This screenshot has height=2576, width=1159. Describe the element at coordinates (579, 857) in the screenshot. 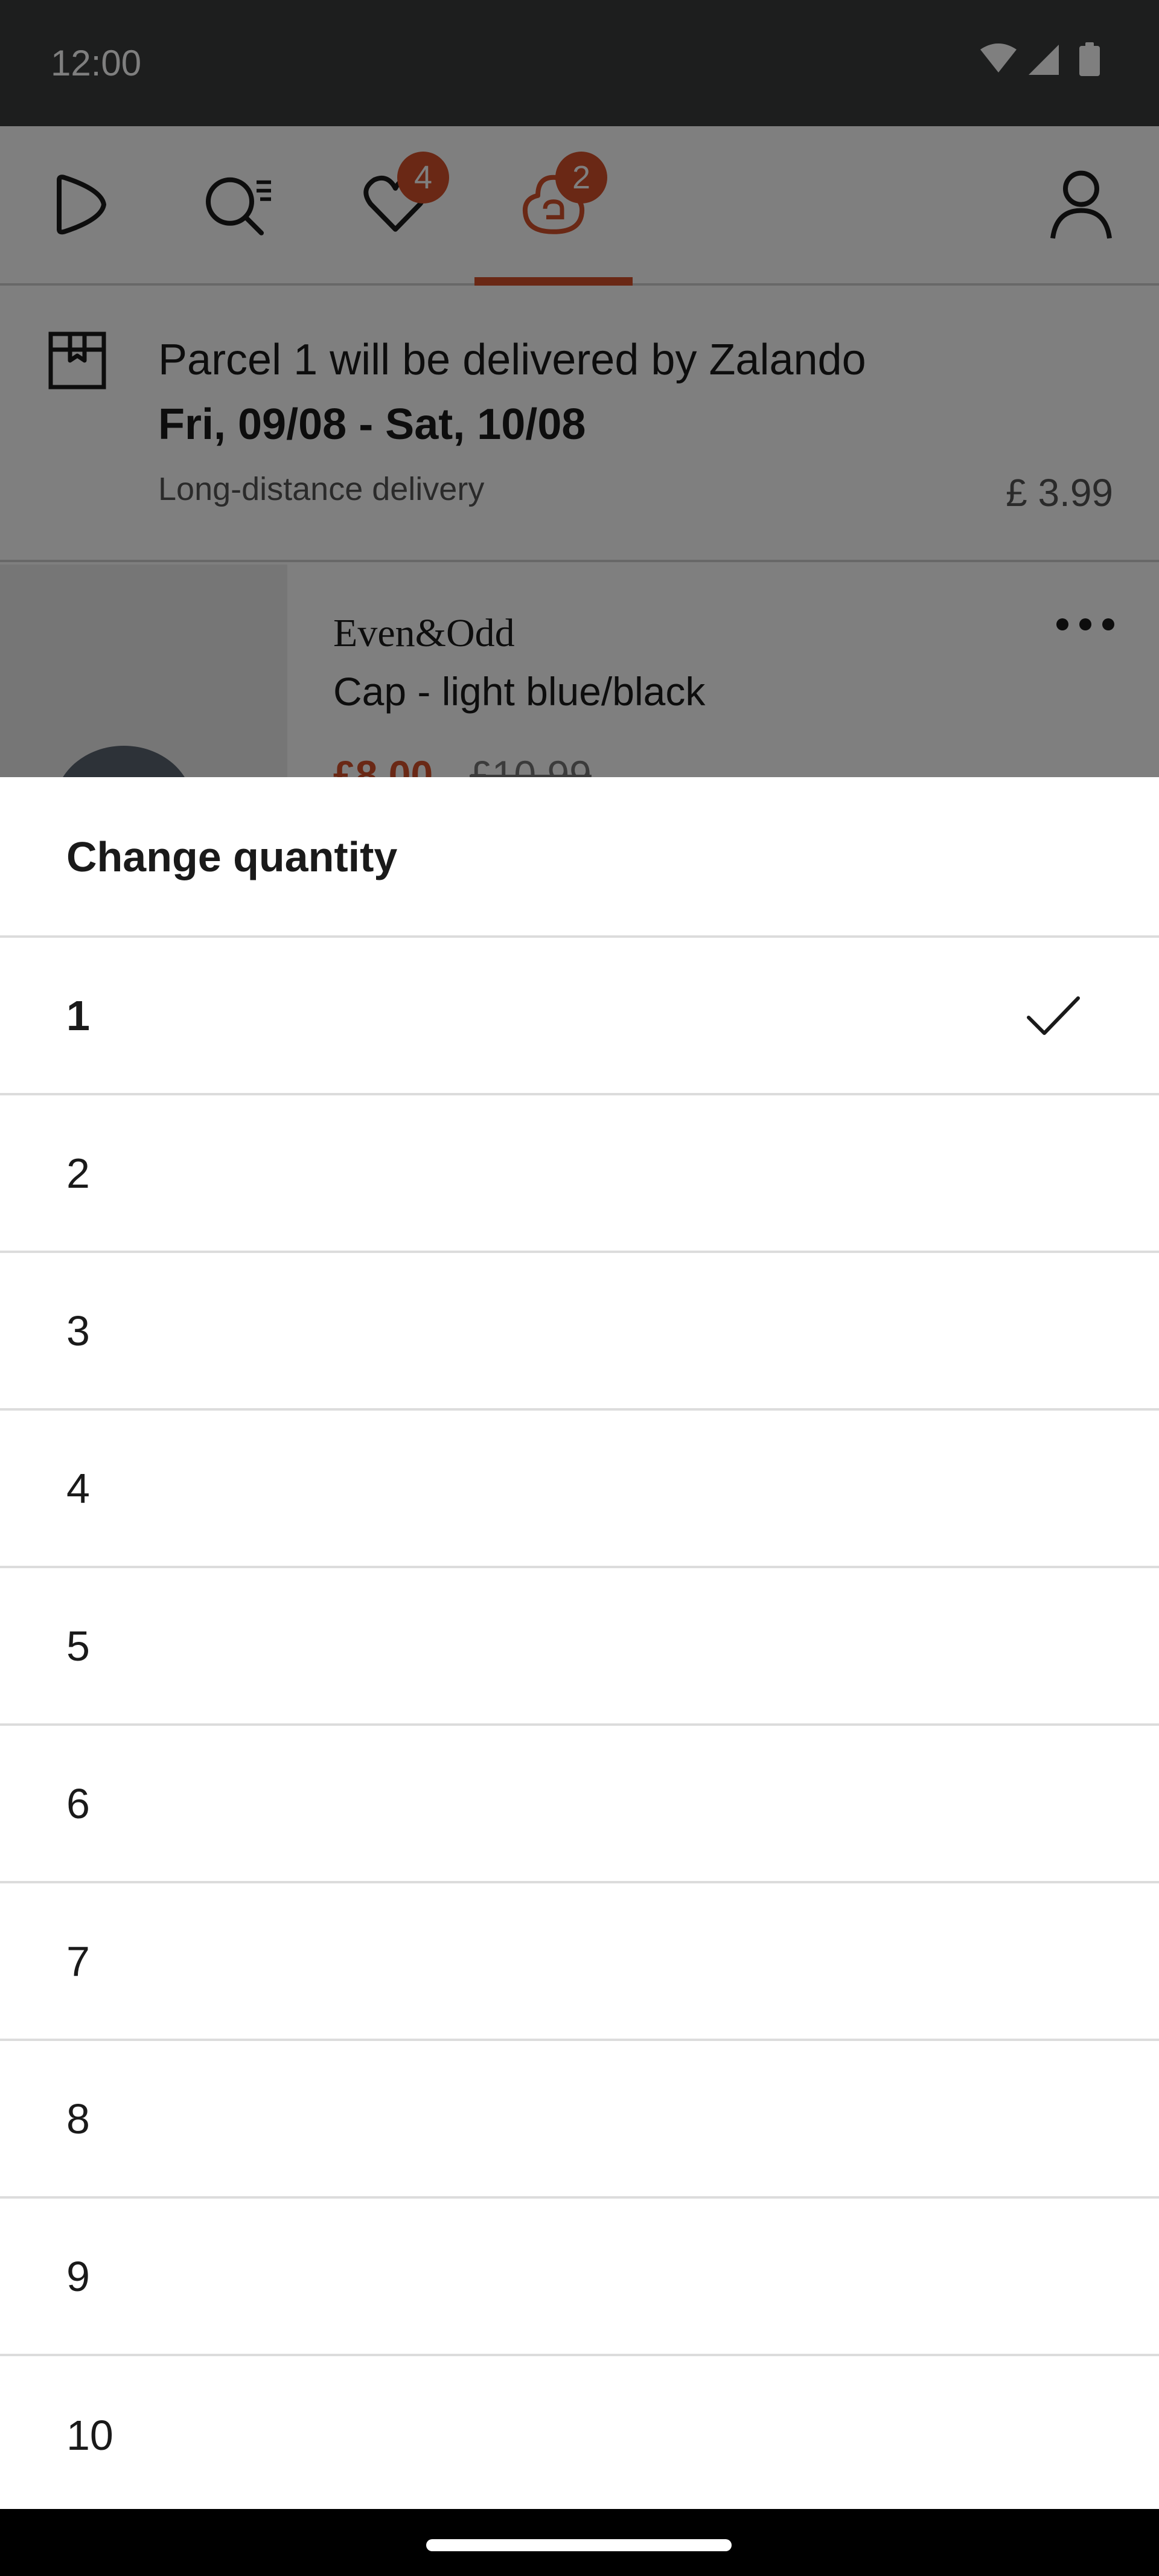

I see `sheet-header: Change quantity` at that location.